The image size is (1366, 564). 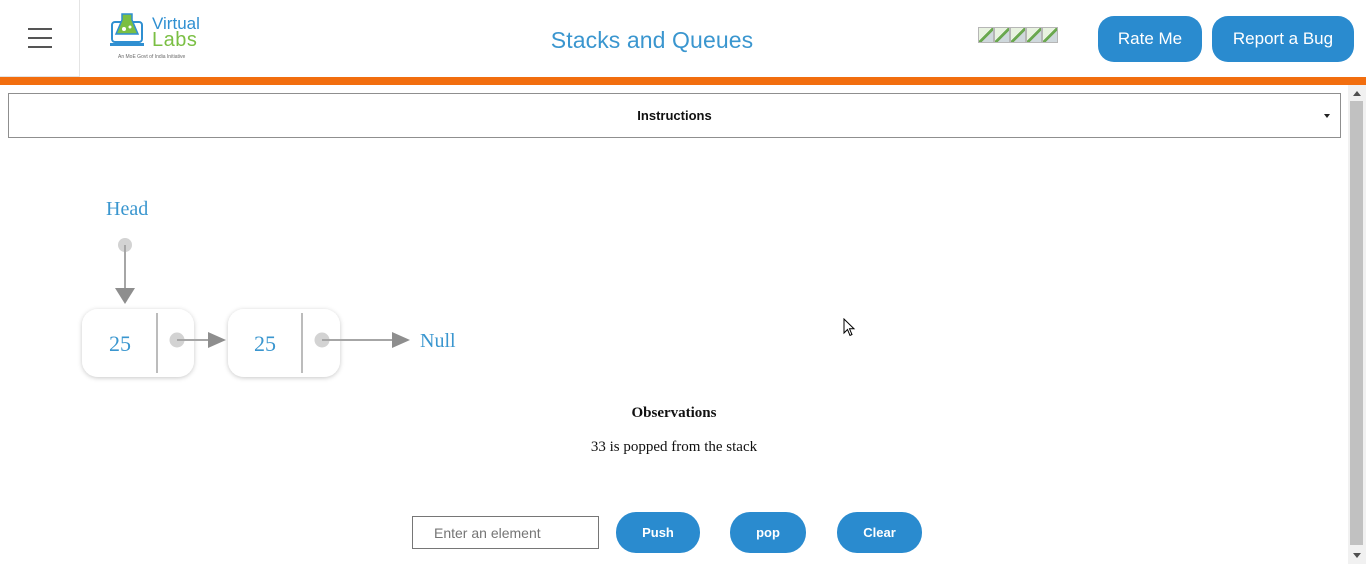 I want to click on logo-tagline: An MoE Govt of India Initiative, so click(x=152, y=57).